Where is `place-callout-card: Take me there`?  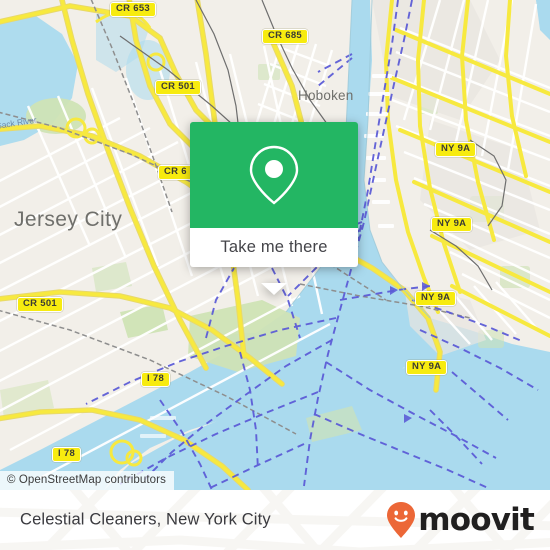 place-callout-card: Take me there is located at coordinates (274, 208).